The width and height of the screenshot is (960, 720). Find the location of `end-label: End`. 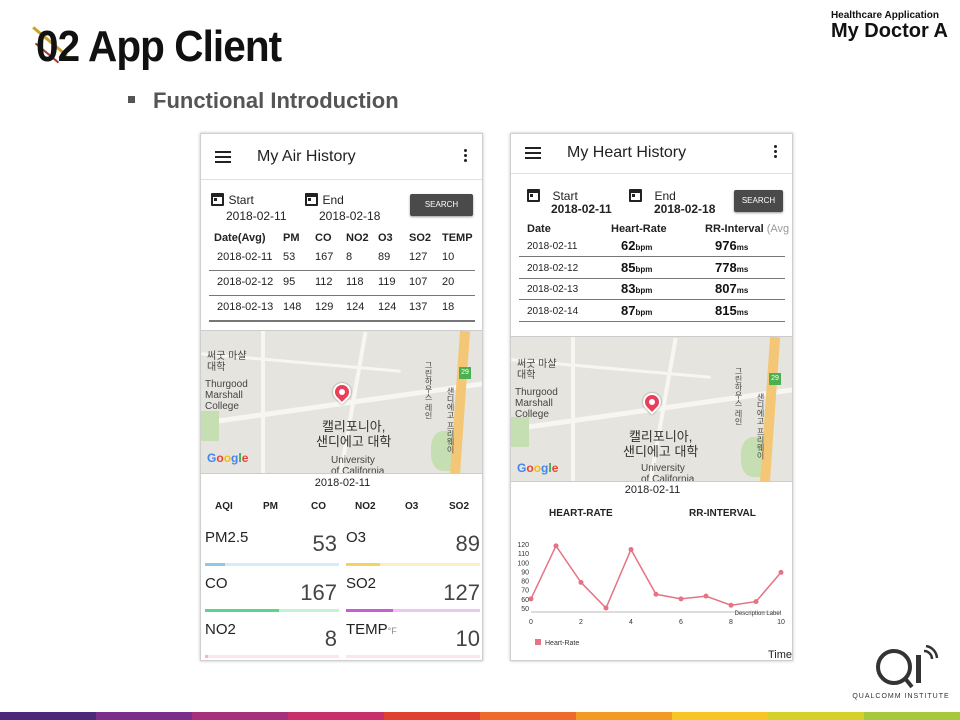

end-label: End is located at coordinates (665, 196).